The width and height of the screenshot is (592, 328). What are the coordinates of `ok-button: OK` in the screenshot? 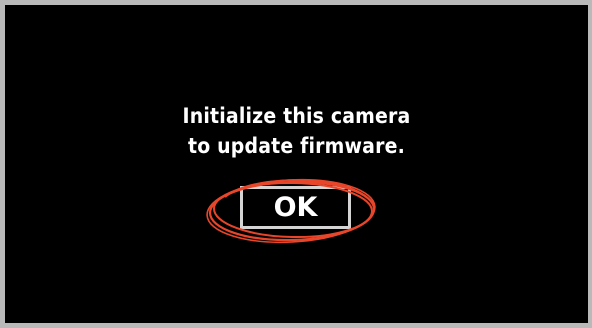 It's located at (295, 207).